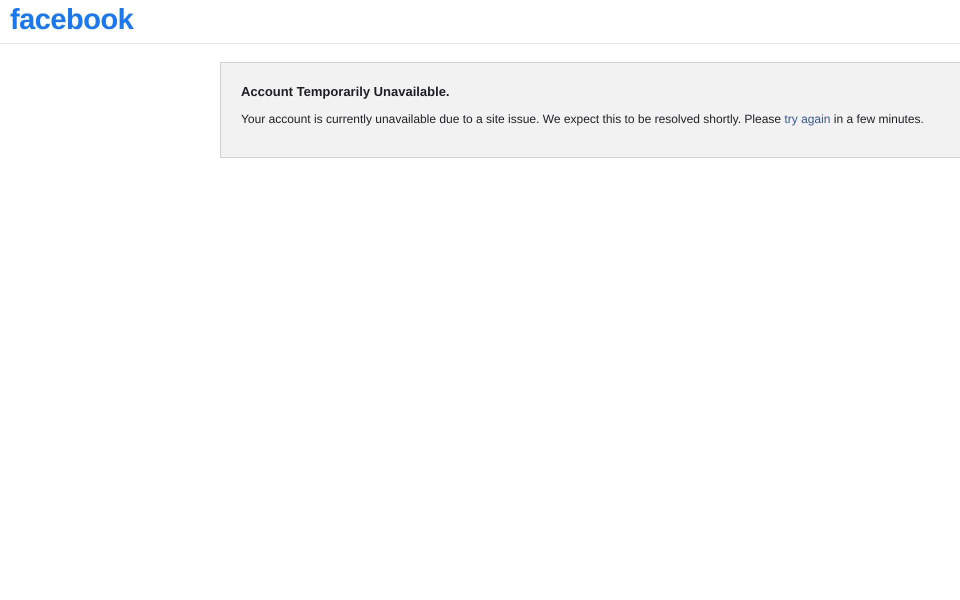  Describe the element at coordinates (346, 92) in the screenshot. I see `notice-title: Account Temporarily Unavailable.` at that location.